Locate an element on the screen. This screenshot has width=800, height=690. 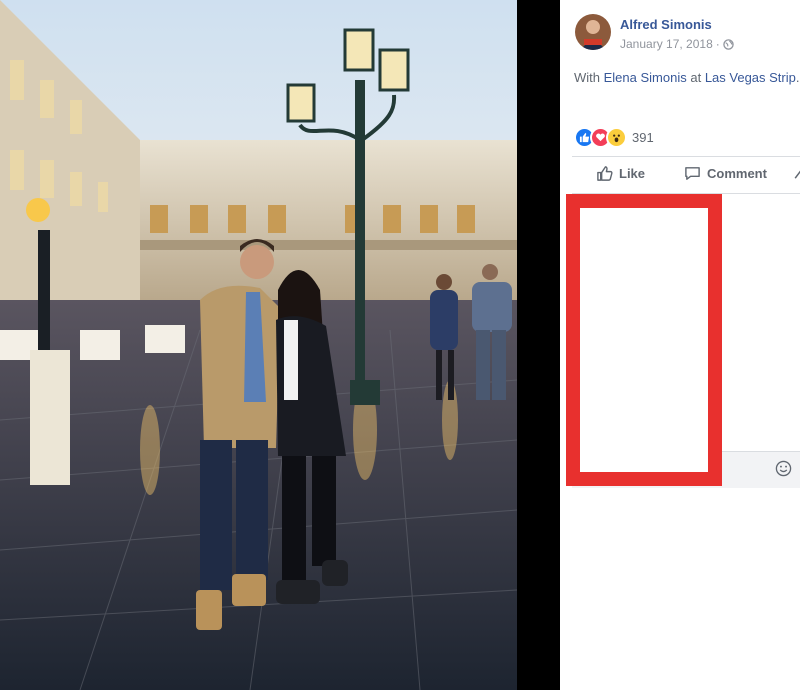
emoji-icon is located at coordinates (783, 468).